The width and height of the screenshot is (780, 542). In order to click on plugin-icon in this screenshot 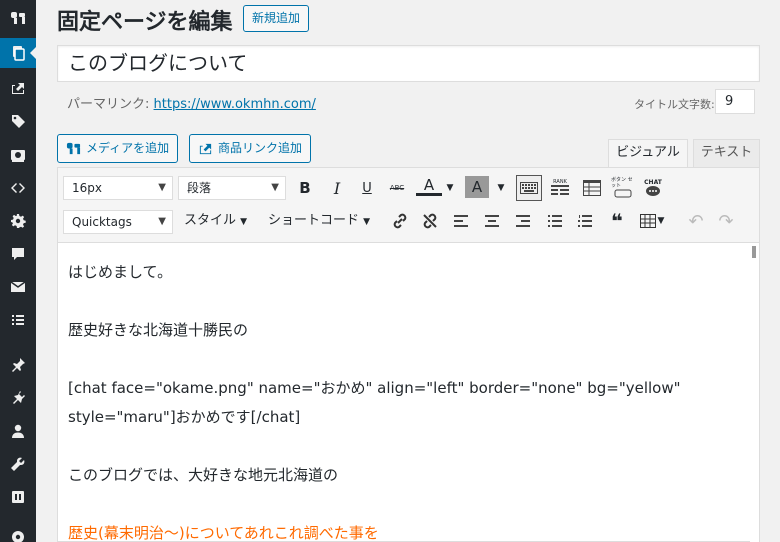, I will do `click(18, 398)`.